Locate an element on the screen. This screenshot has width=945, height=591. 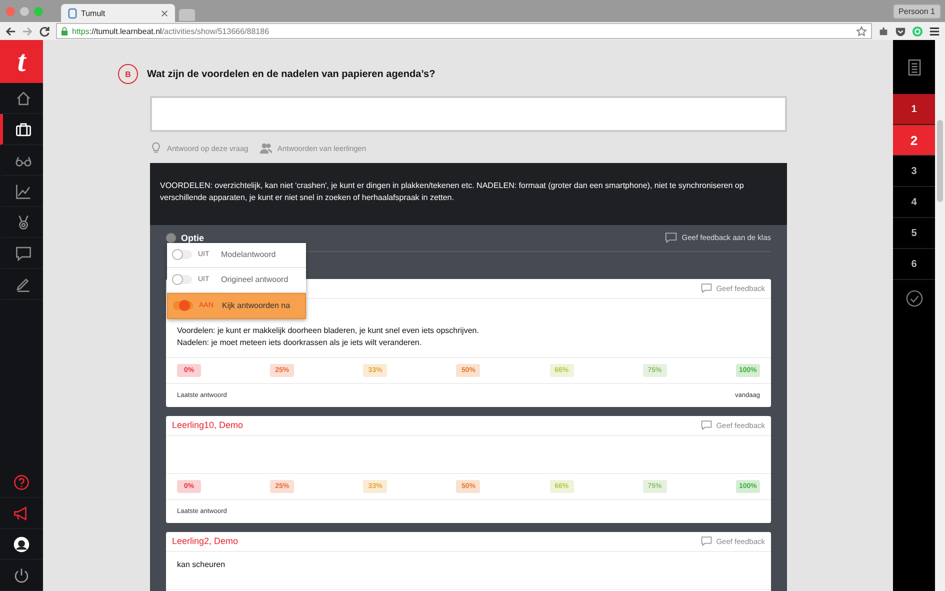
page-favicon is located at coordinates (72, 13).